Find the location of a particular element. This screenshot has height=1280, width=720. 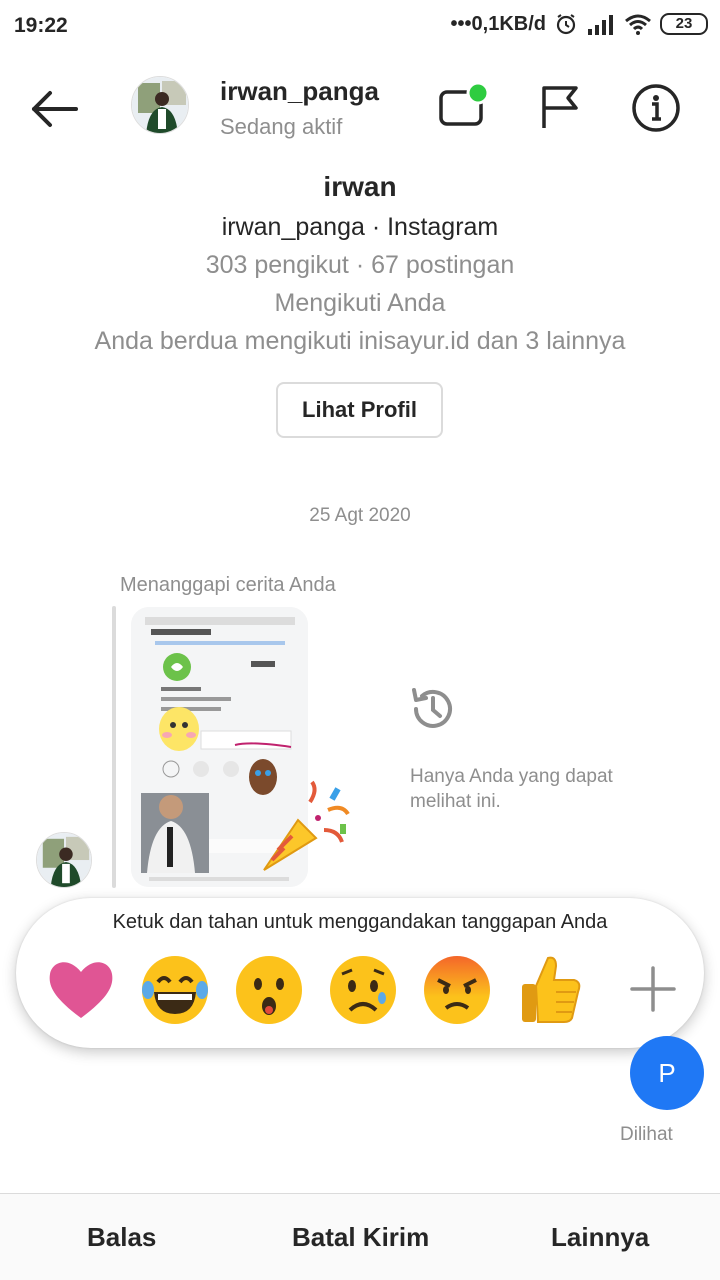

reply-button: Balas is located at coordinates (121, 1237).